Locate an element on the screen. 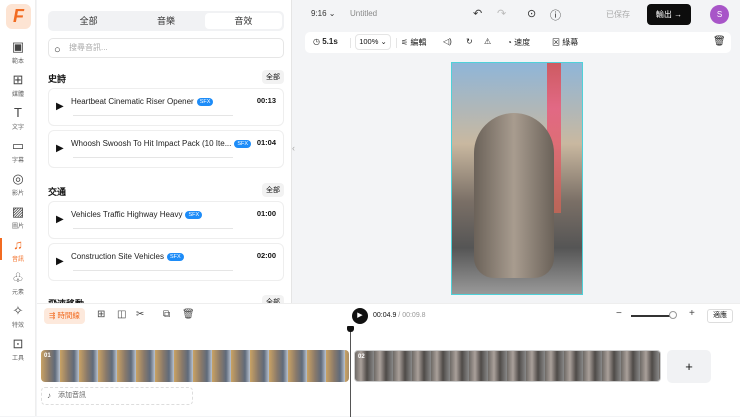  rail-item-audio: ♫ 音訊 is located at coordinates (18, 251).